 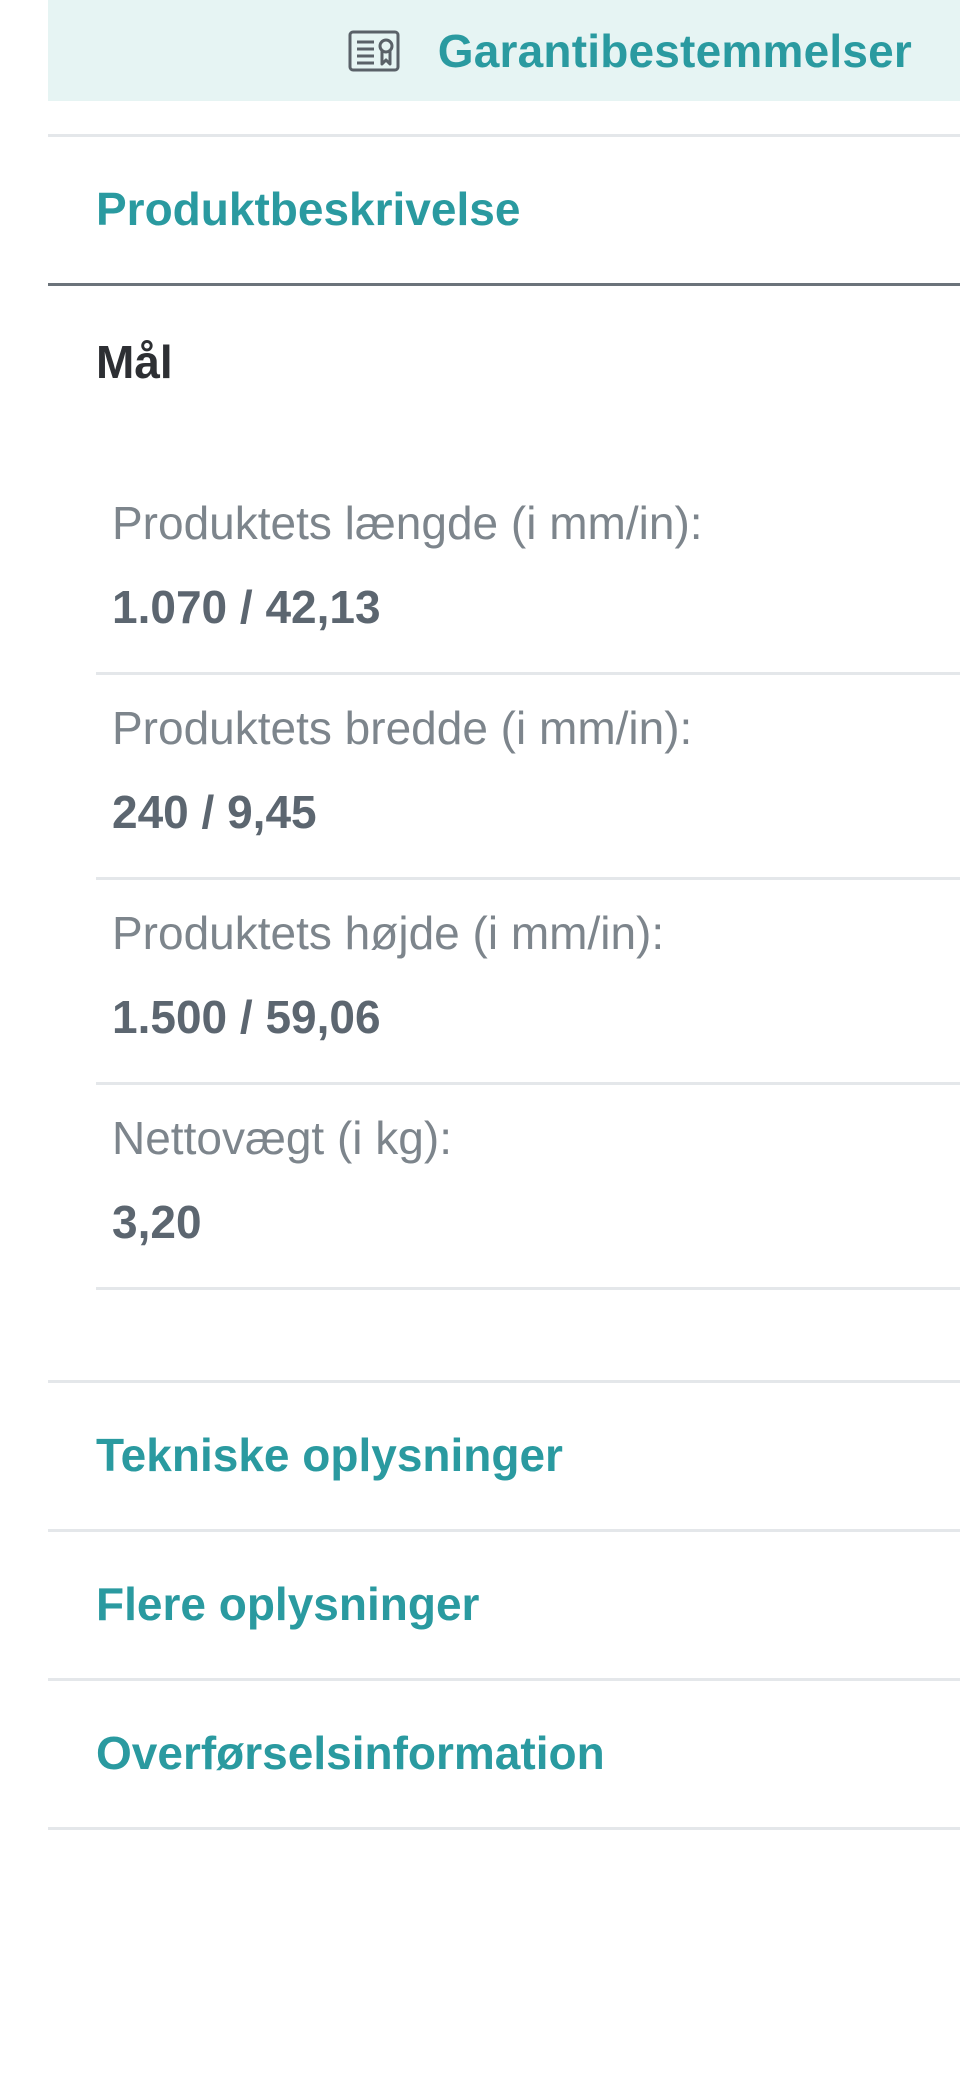 What do you see at coordinates (134, 362) in the screenshot?
I see `dimensions-heading: Mål` at bounding box center [134, 362].